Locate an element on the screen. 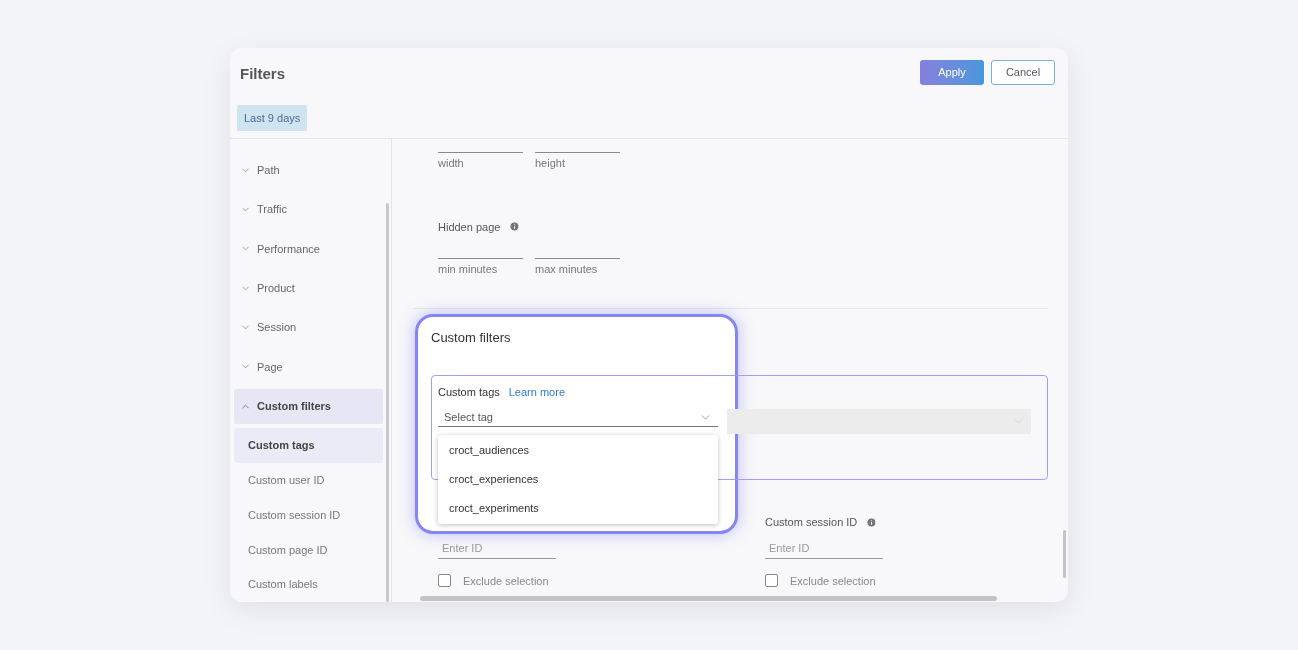 This screenshot has width=1298, height=650. date-range-chip: Last 9 days is located at coordinates (272, 117).